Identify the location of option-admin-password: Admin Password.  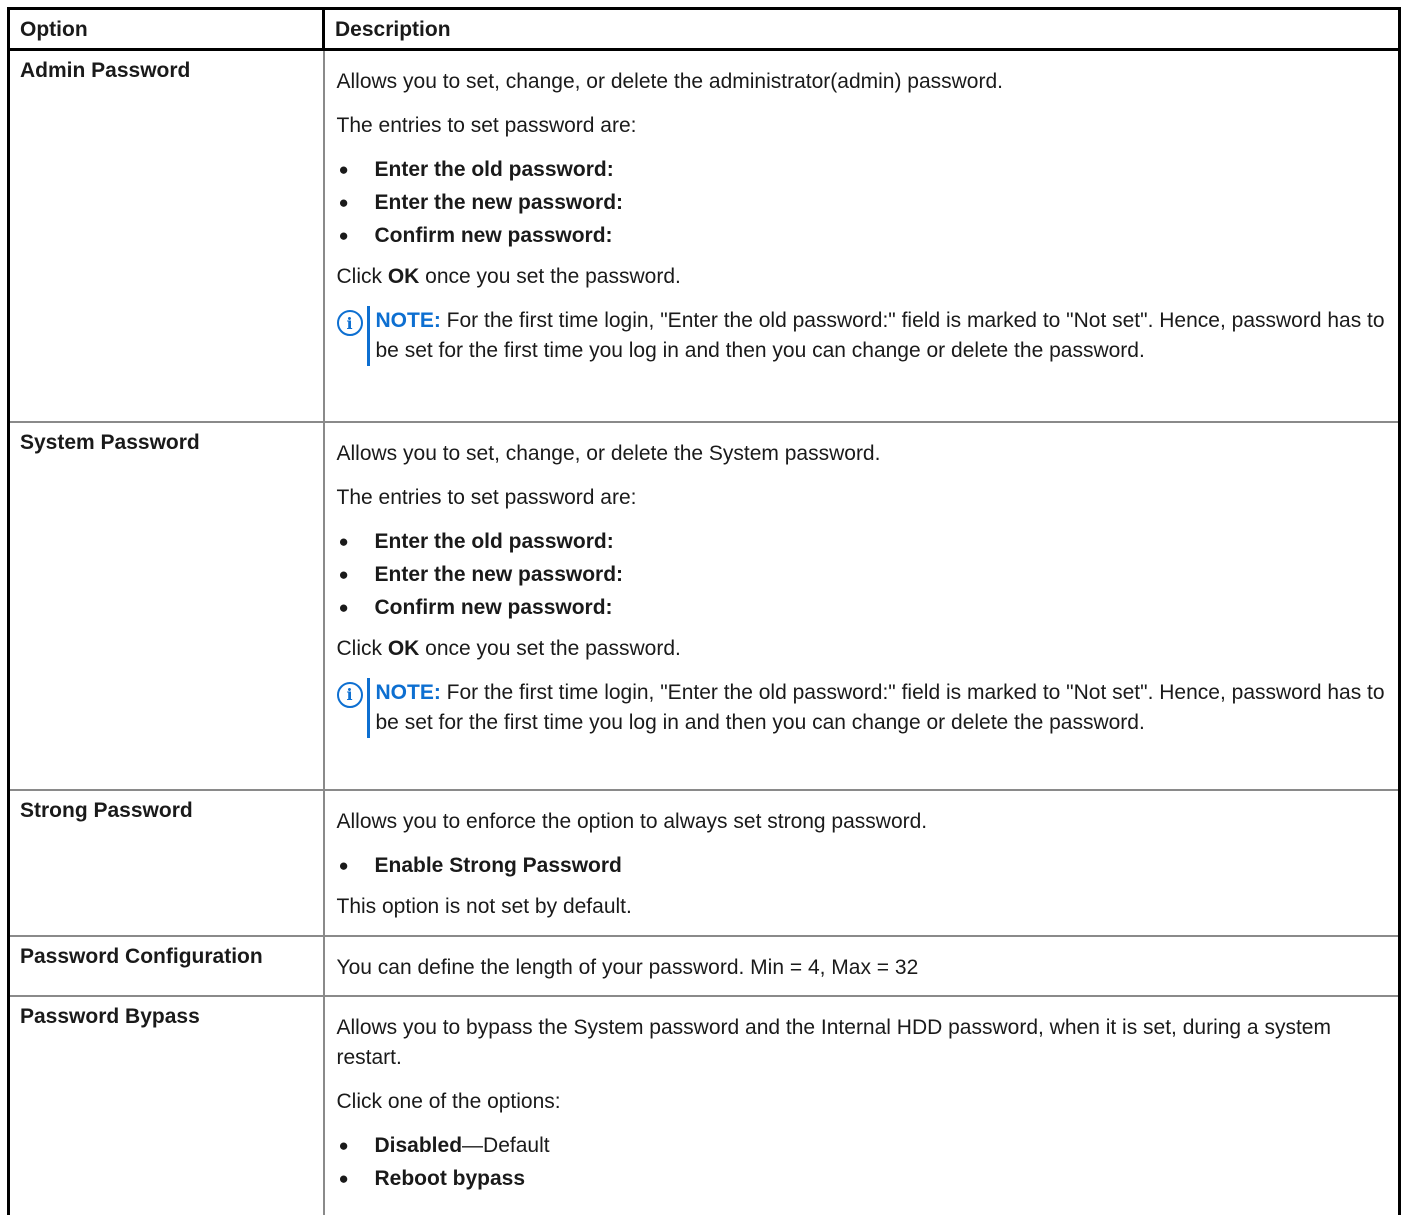
(166, 235).